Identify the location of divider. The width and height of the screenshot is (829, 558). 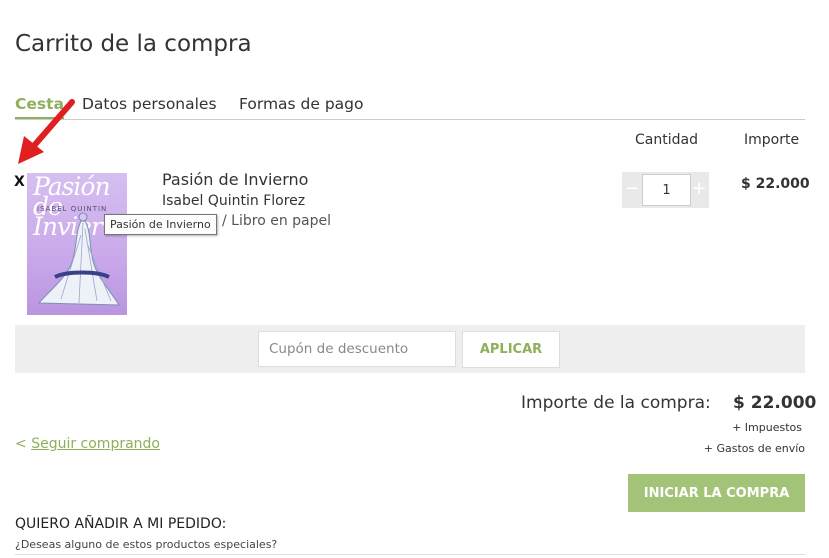
(410, 554).